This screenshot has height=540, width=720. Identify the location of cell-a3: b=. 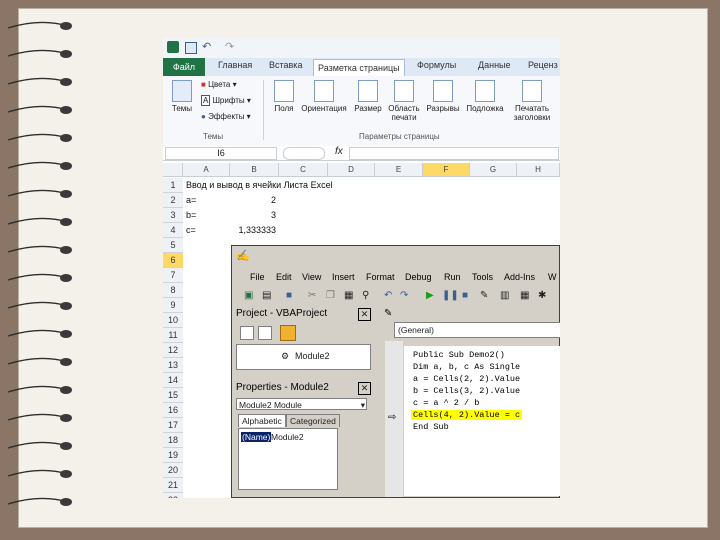
(191, 215).